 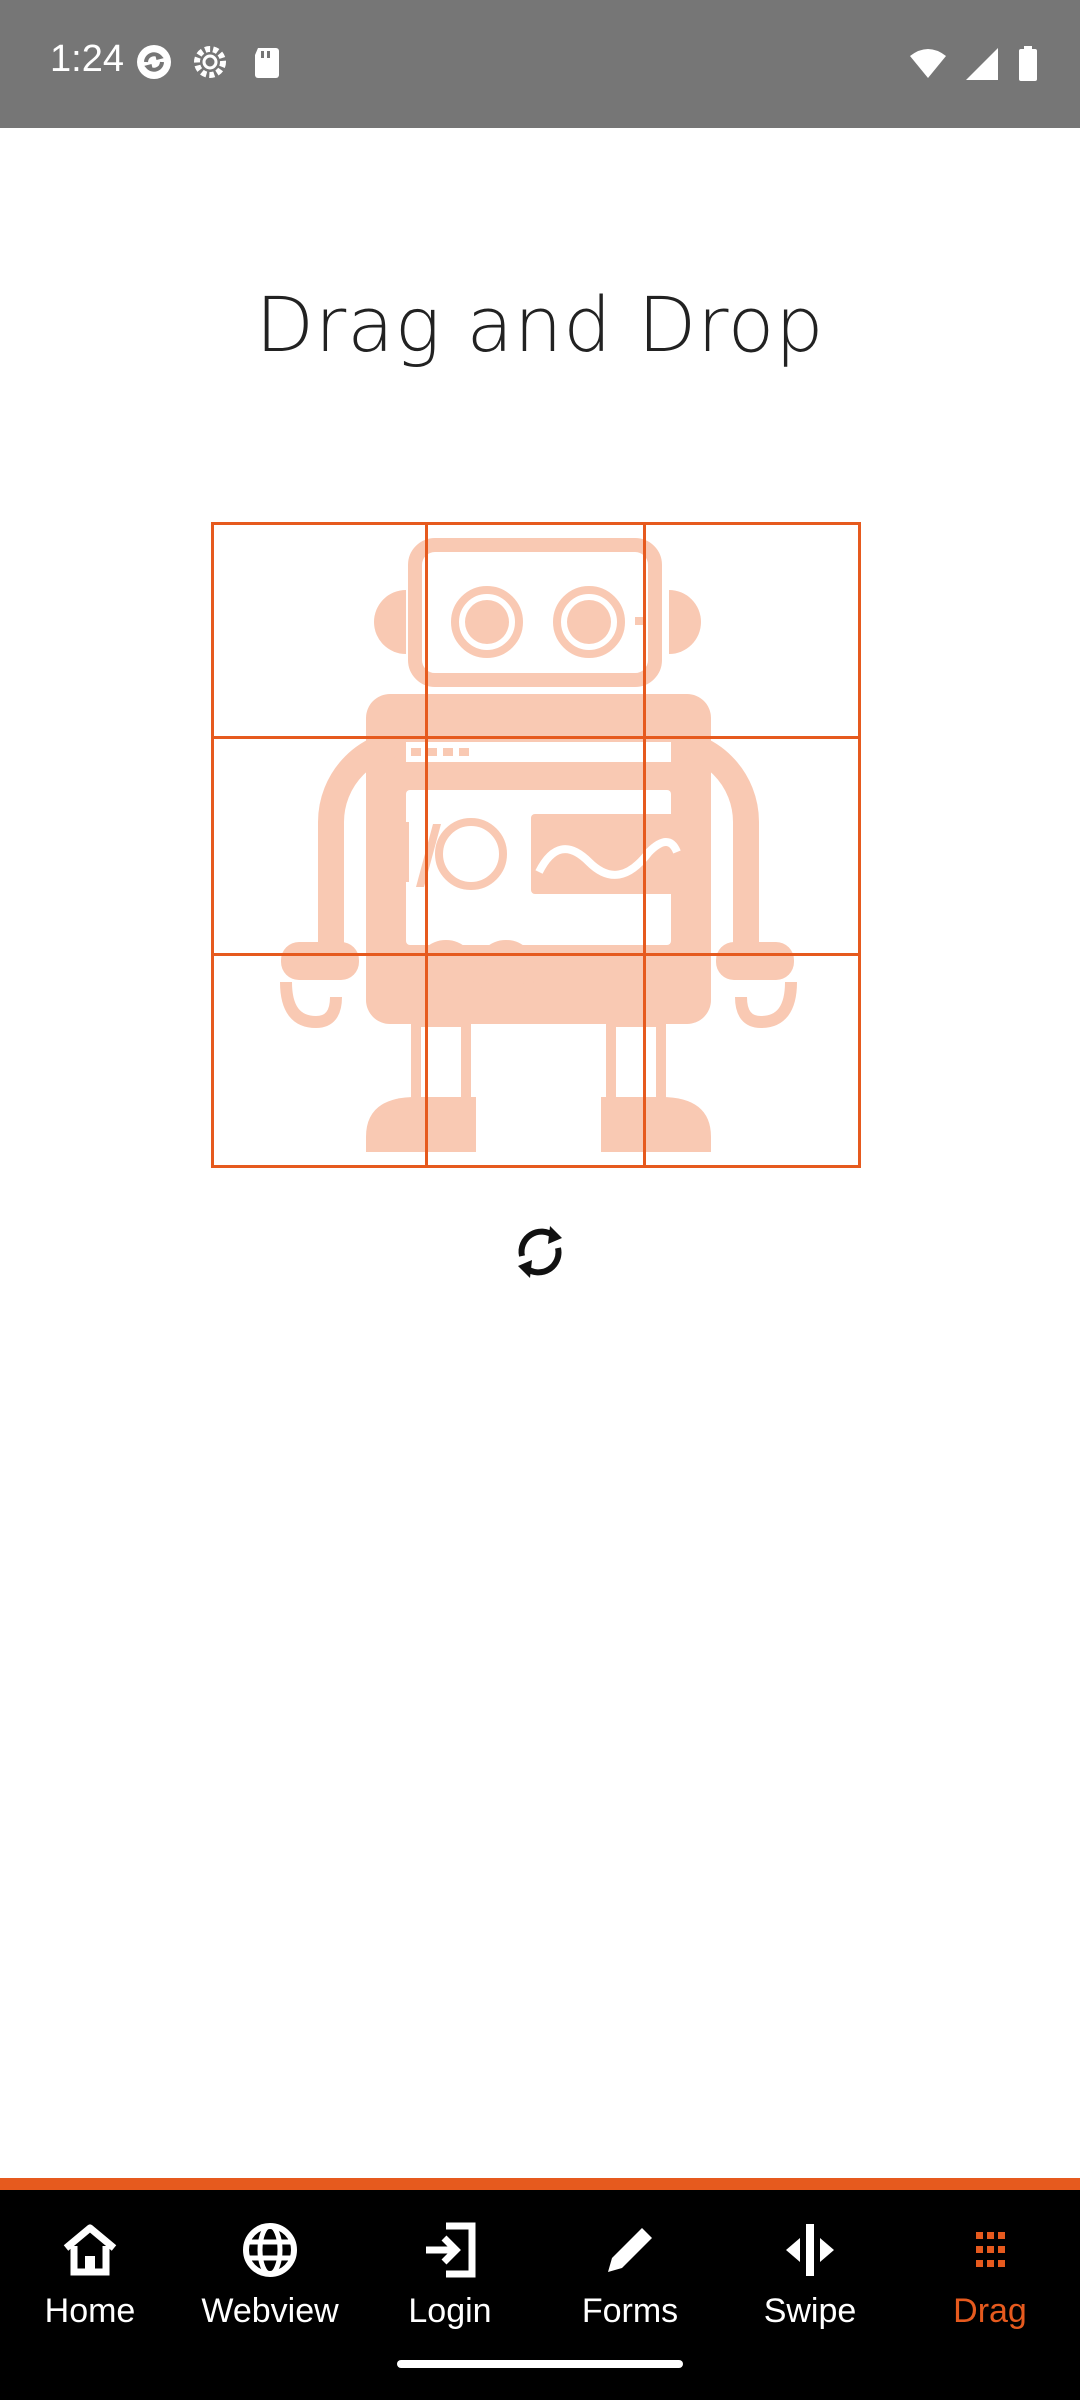 I want to click on tab-drag: Drag, so click(x=990, y=2283).